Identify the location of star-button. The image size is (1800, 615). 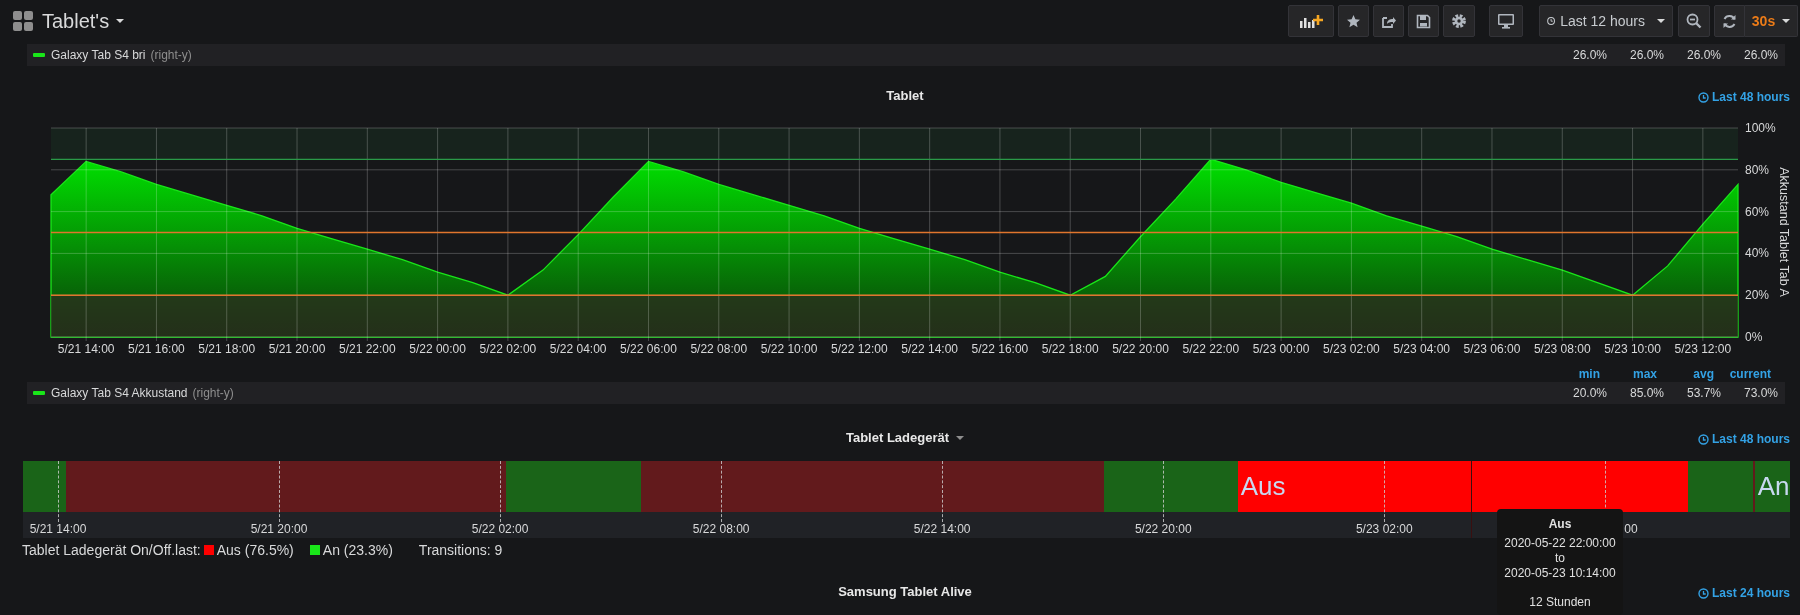
(1353, 21).